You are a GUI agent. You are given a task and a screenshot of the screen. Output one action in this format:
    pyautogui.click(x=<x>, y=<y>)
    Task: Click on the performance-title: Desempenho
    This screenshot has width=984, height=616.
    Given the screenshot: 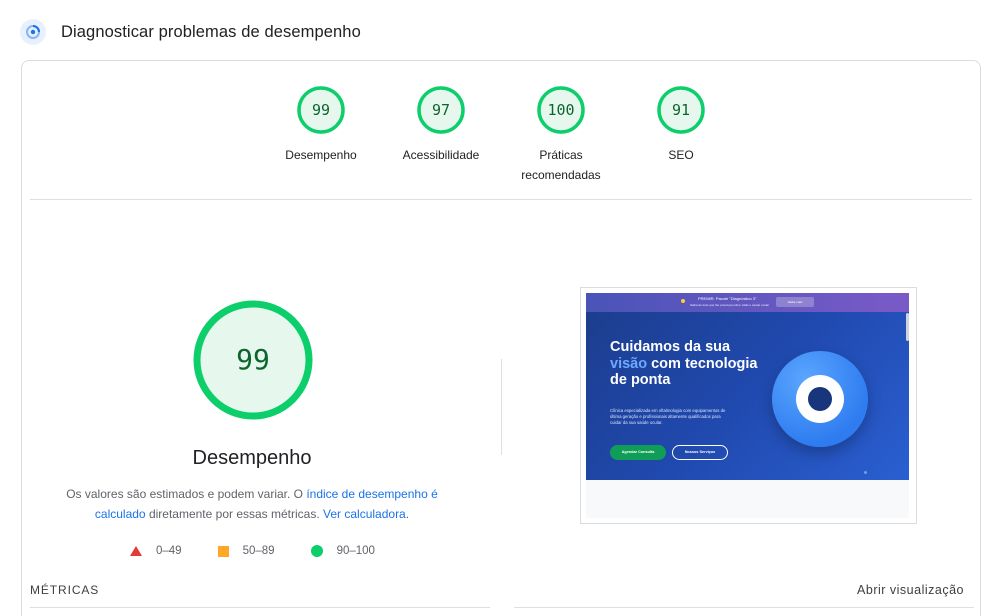 What is the action you would take?
    pyautogui.click(x=252, y=458)
    